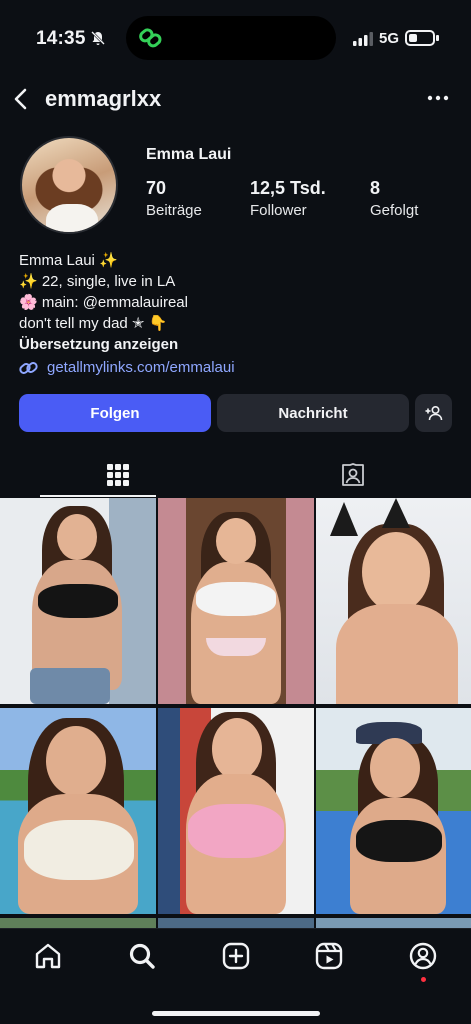 This screenshot has height=1024, width=471. I want to click on active-tab-indicator, so click(98, 496).